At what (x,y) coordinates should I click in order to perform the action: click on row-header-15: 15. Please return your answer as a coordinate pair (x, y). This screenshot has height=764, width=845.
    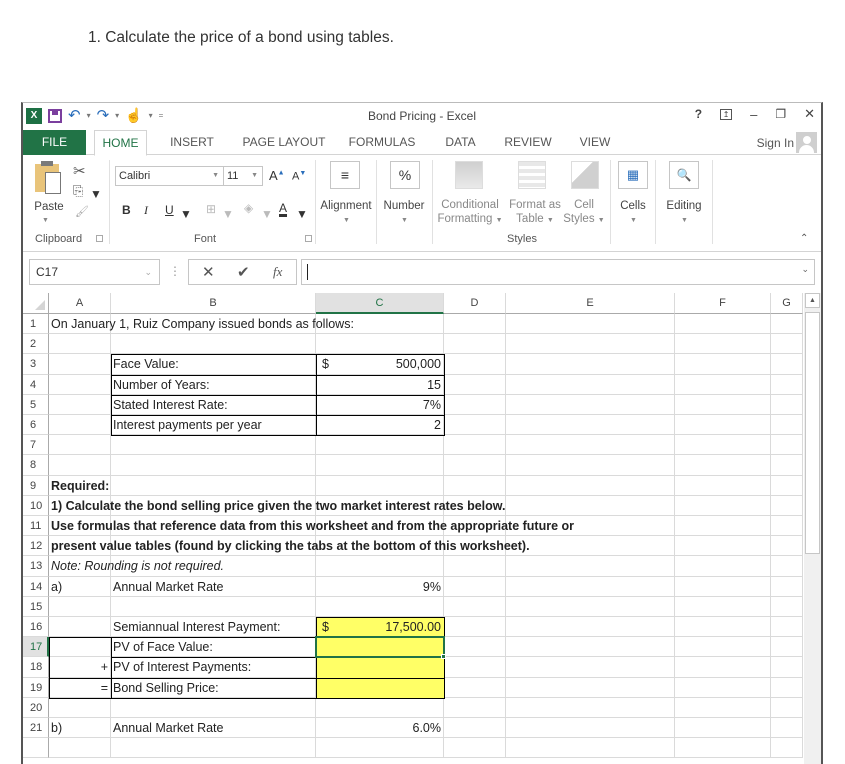
    Looking at the image, I should click on (36, 606).